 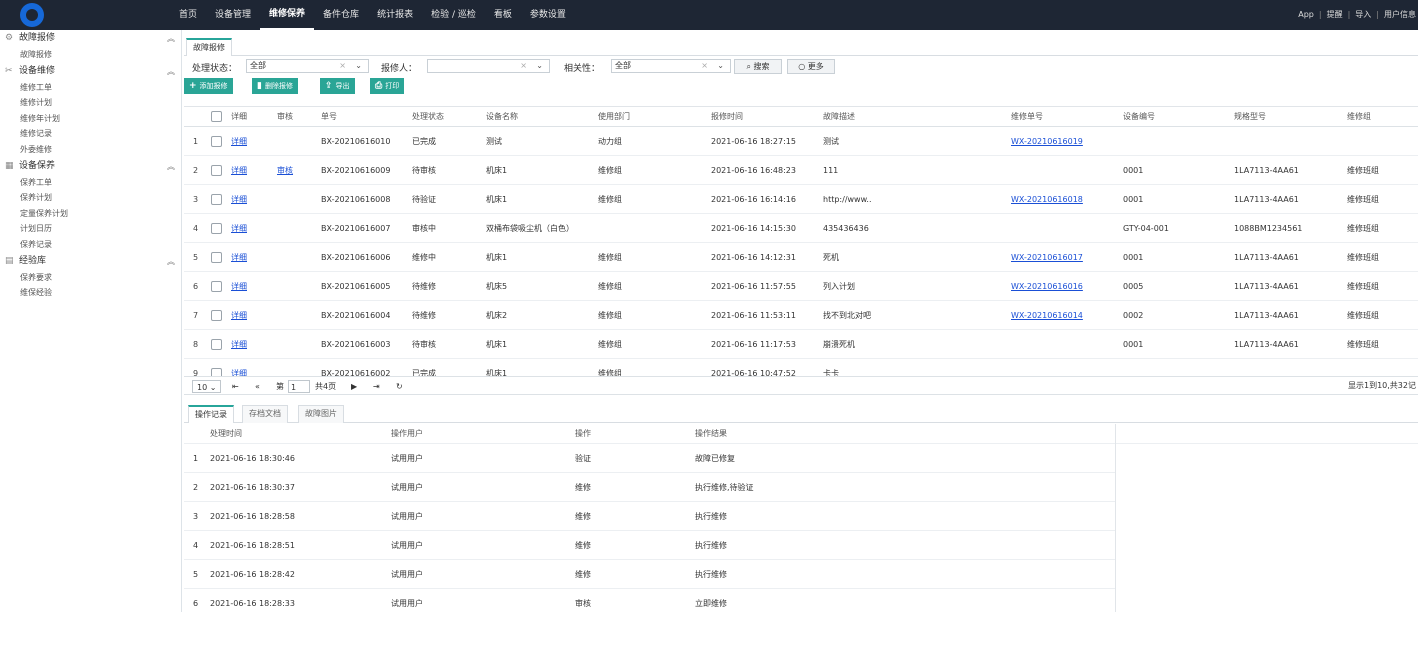 What do you see at coordinates (90, 166) in the screenshot?
I see `sidebar-group-upkeep: ▦ 设备保养 ︽` at bounding box center [90, 166].